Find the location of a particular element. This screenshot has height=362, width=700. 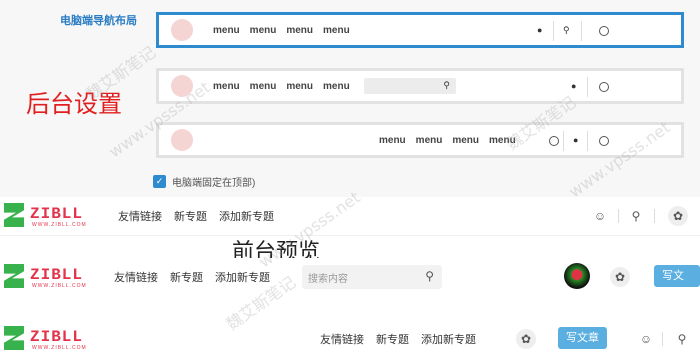

checkbox: ✓ is located at coordinates (159, 181).